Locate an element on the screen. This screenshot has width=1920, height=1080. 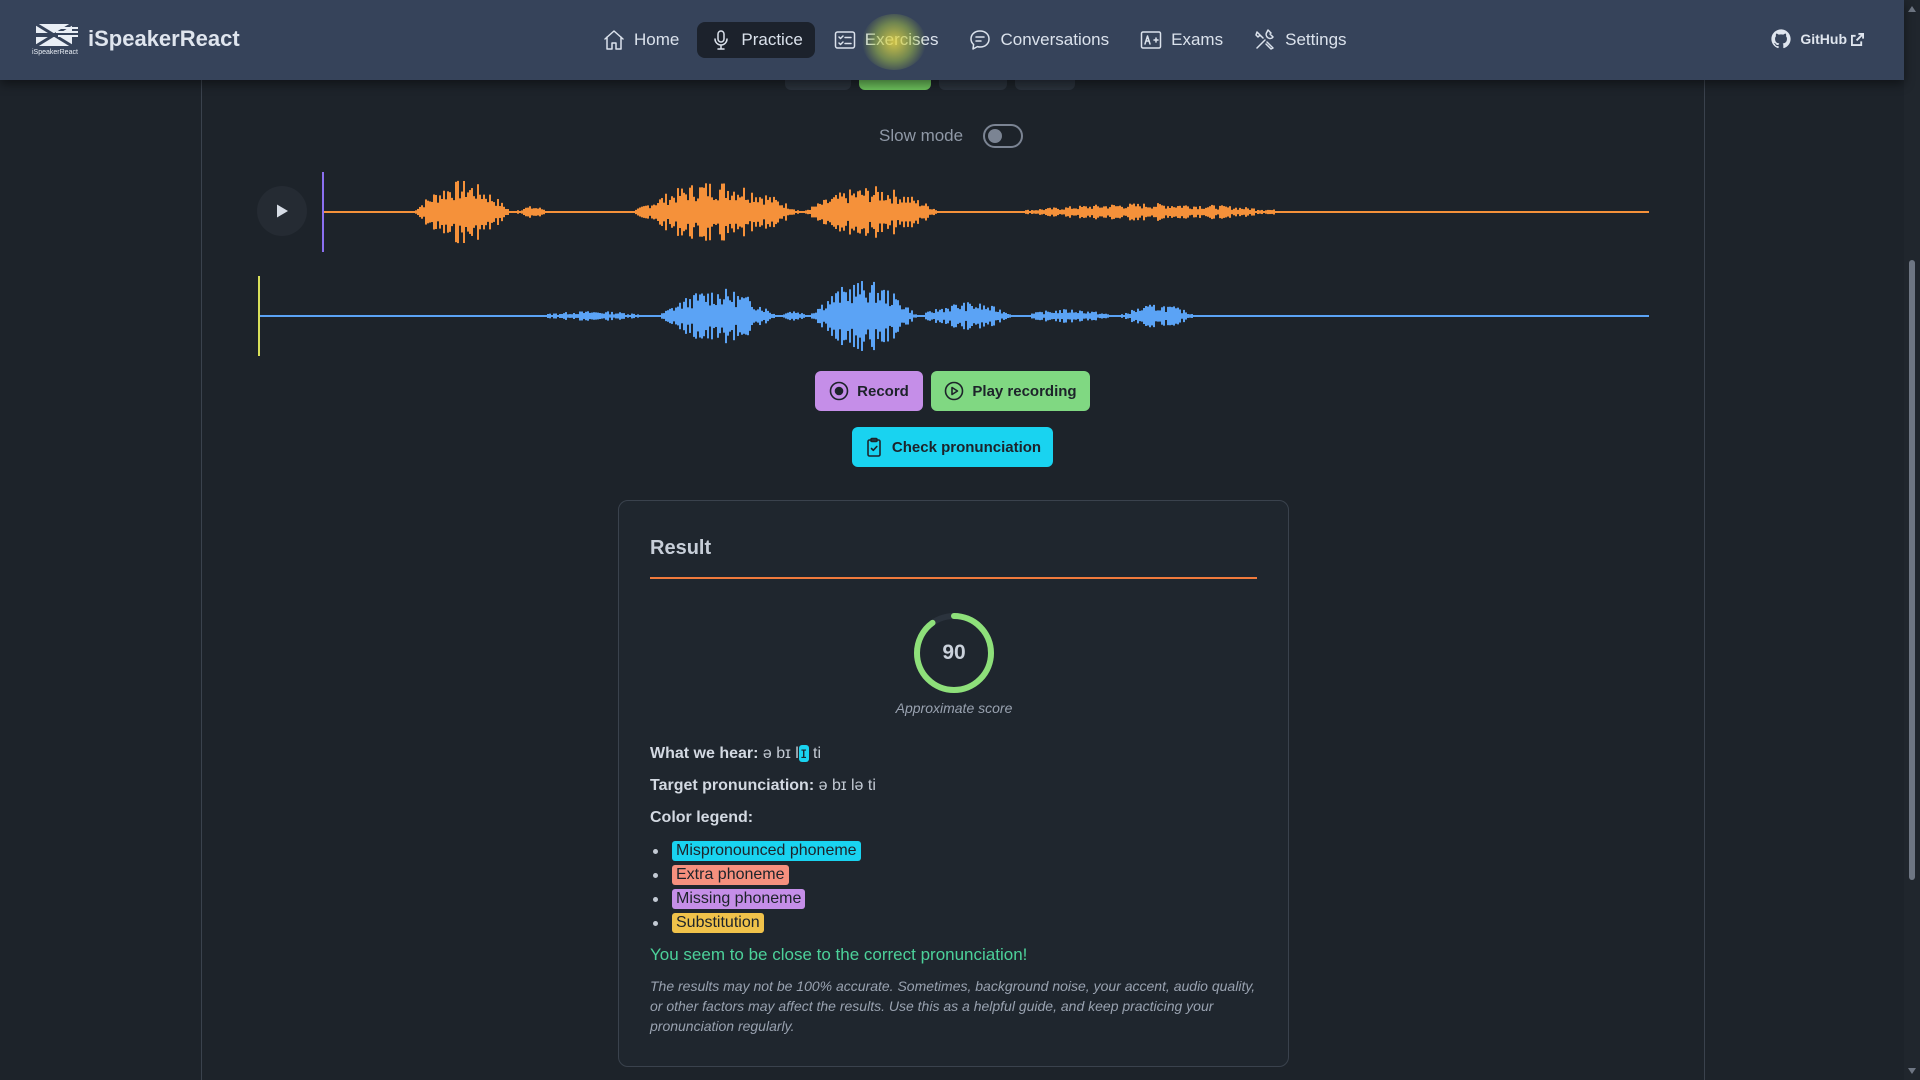
tools-icon is located at coordinates (1264, 39).